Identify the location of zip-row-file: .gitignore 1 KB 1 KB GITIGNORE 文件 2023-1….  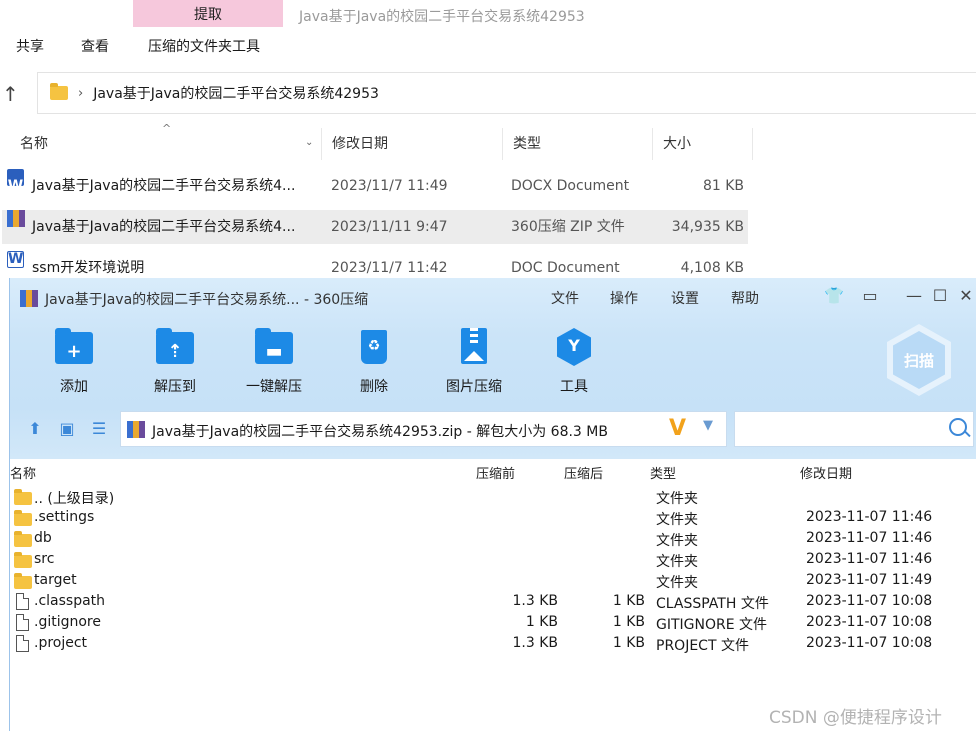
(493, 623).